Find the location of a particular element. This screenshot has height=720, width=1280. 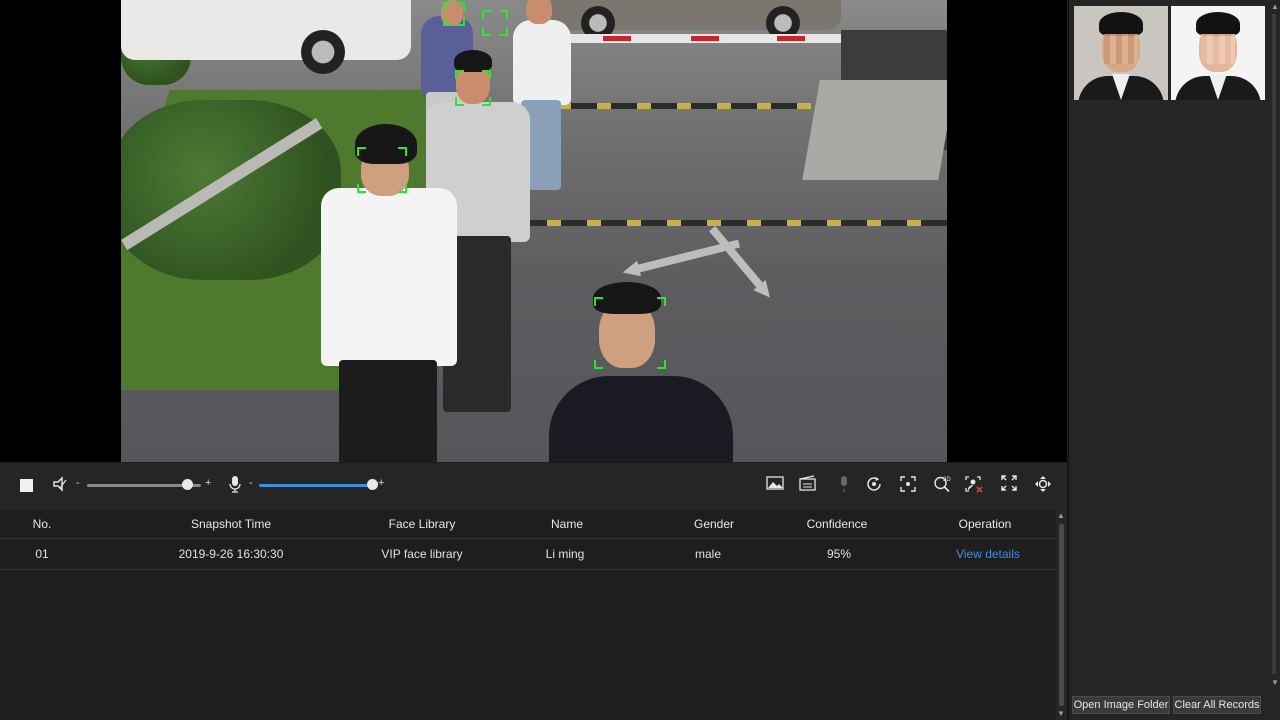

cell-gender: male is located at coordinates (707, 554).